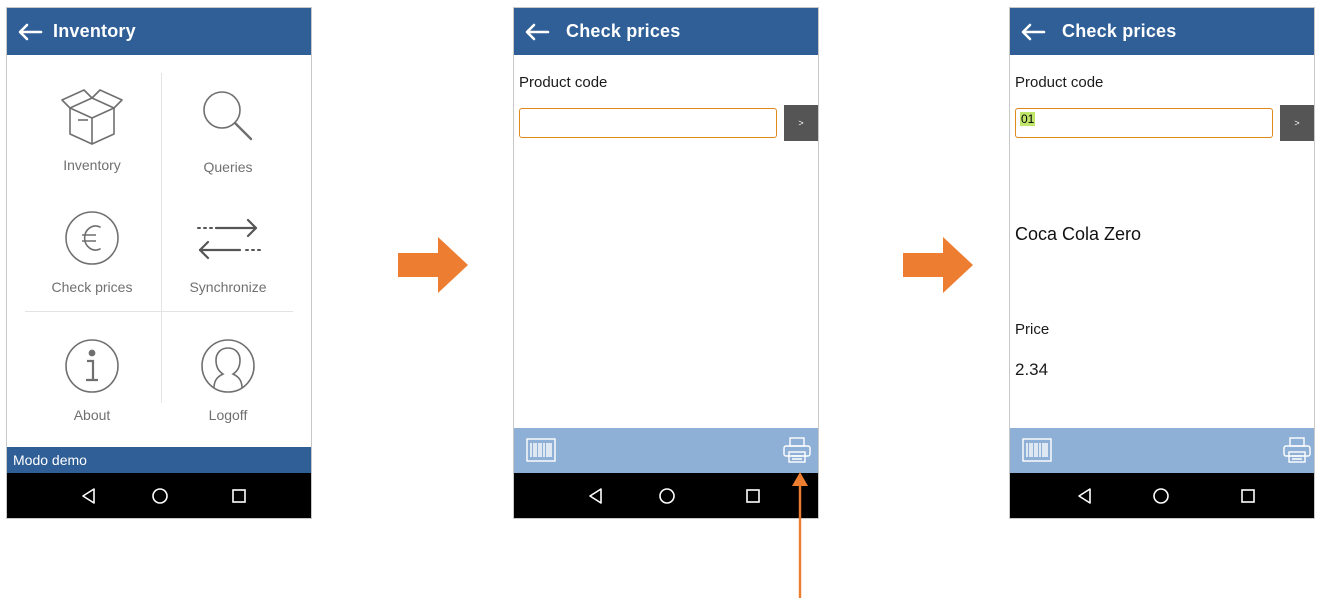 This screenshot has width=1318, height=605. I want to click on menu-tile-about: About, so click(92, 382).